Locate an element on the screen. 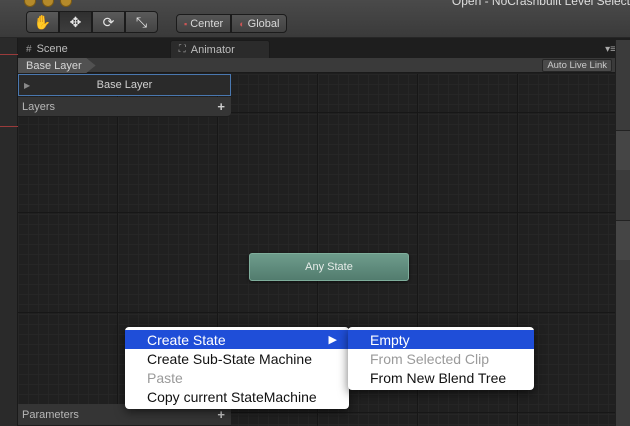 The height and width of the screenshot is (426, 630). pivot-global-button: ◐ Global is located at coordinates (259, 23).